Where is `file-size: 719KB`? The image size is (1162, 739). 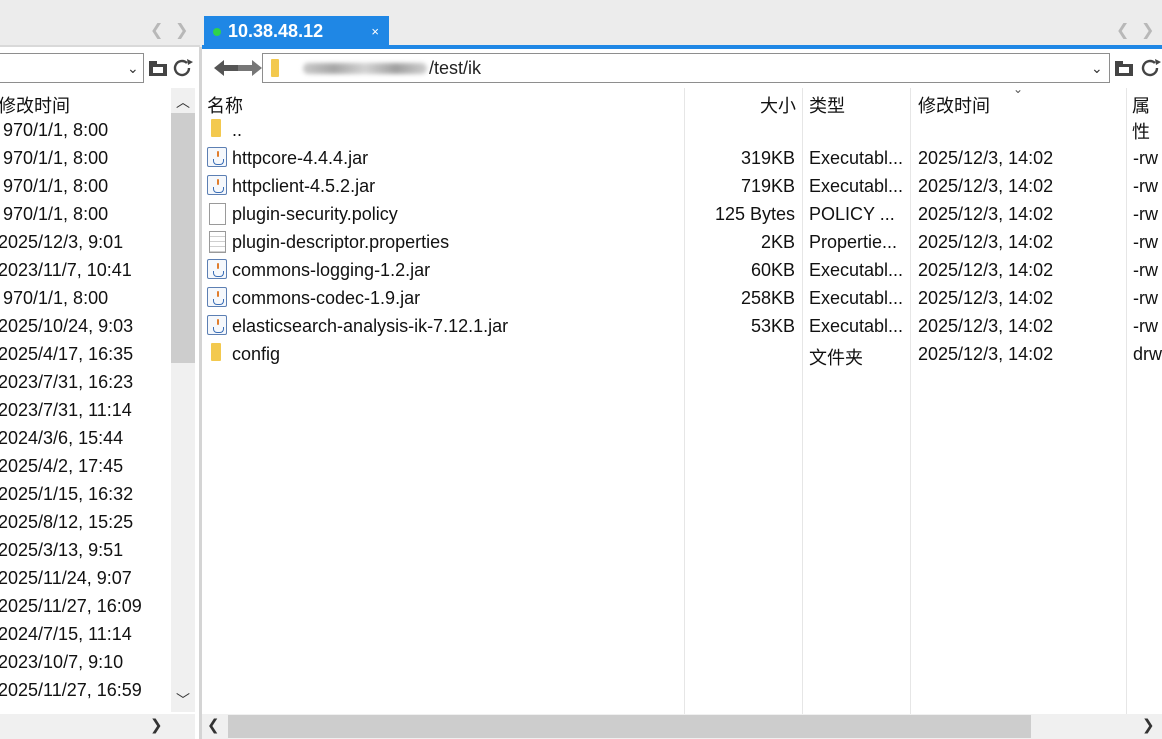 file-size: 719KB is located at coordinates (767, 186).